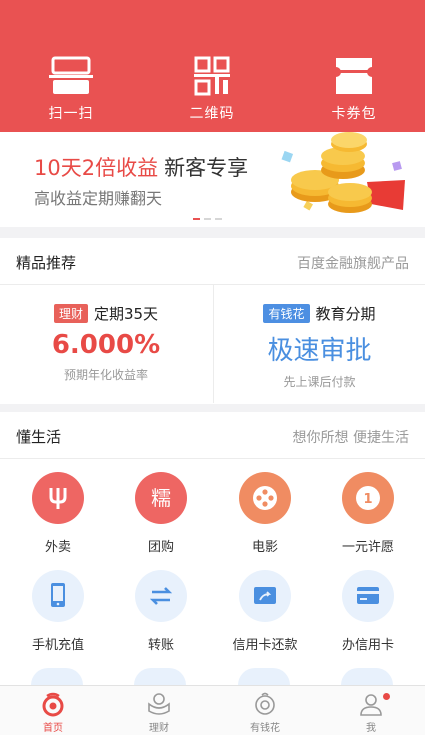 The width and height of the screenshot is (425, 735). I want to click on qrcode-label: 二维码, so click(212, 114).